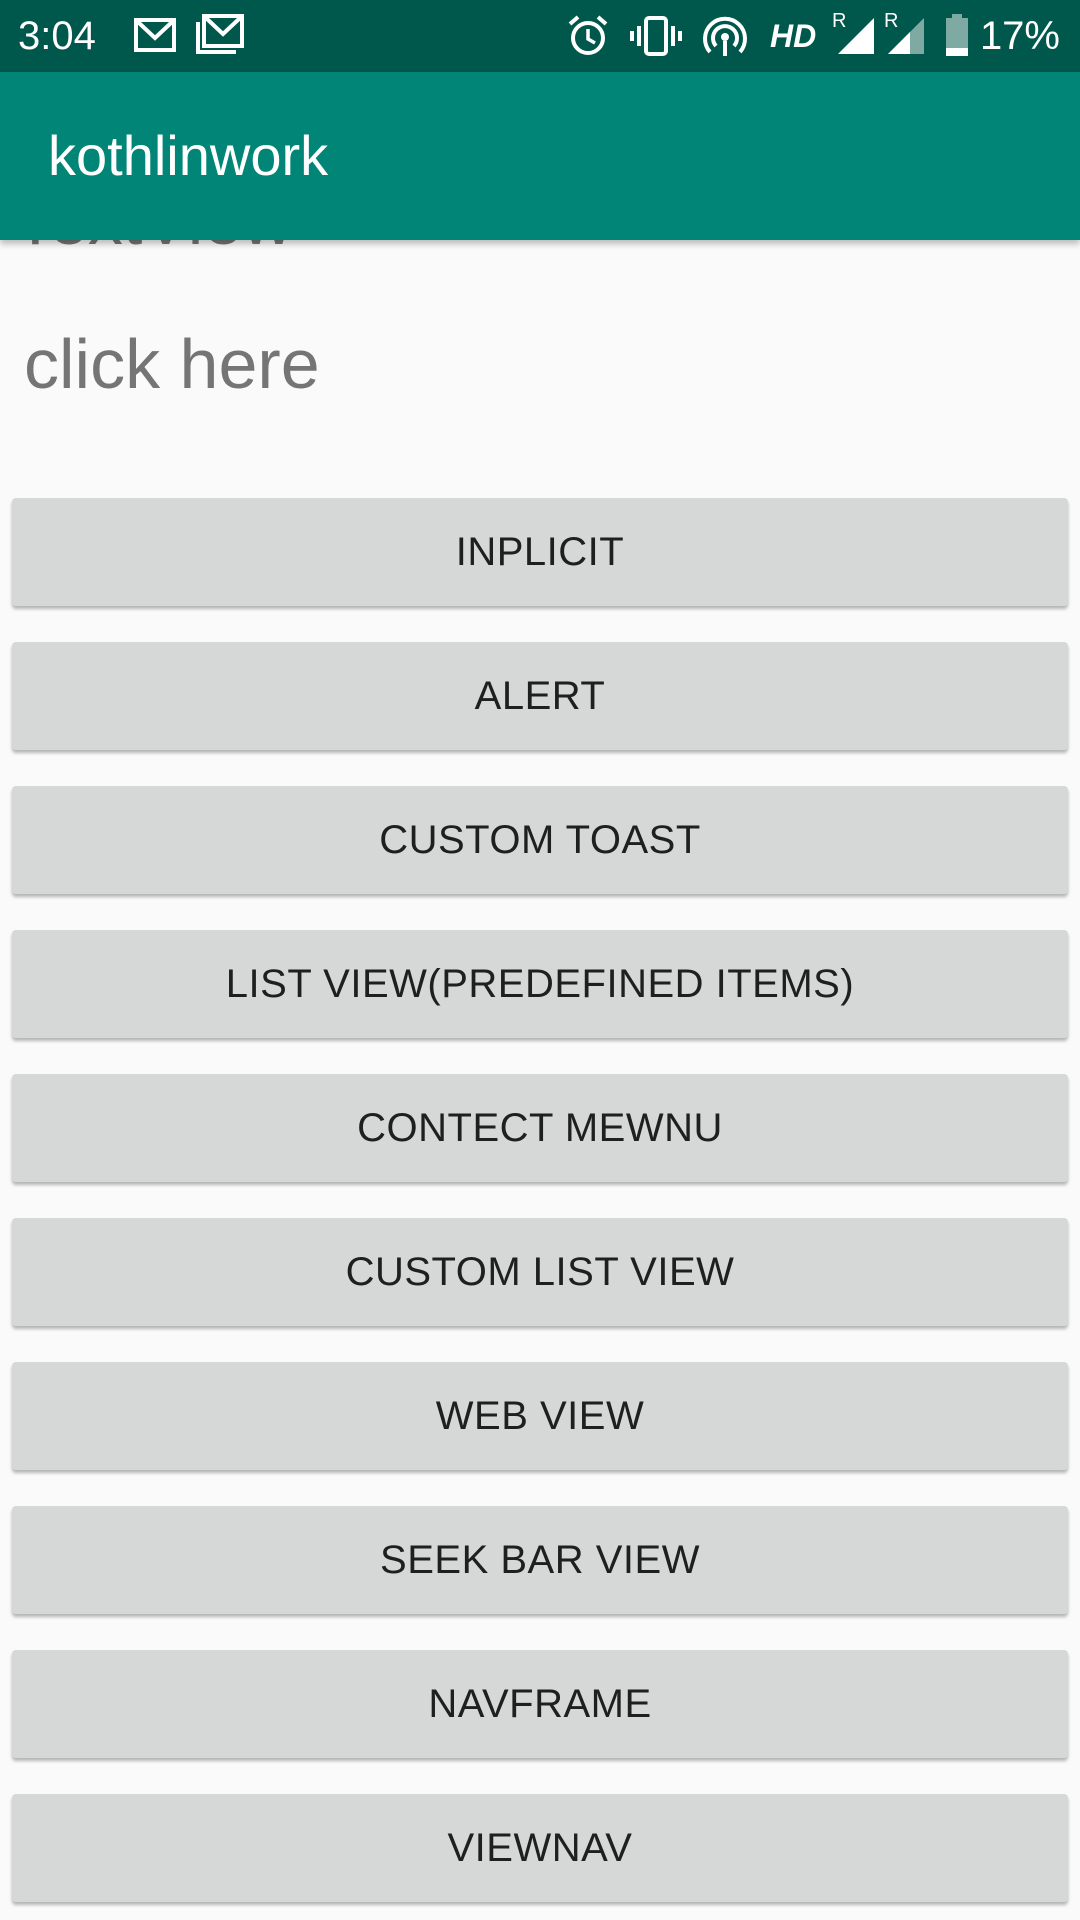 This screenshot has height=1920, width=1080. I want to click on hotspot-icon, so click(725, 36).